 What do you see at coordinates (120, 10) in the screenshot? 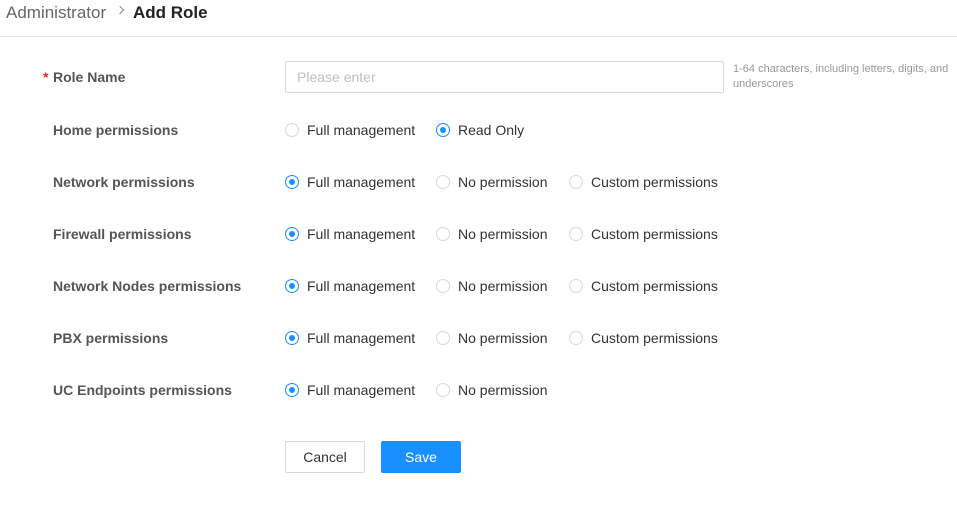
I see `chevron-right-icon` at bounding box center [120, 10].